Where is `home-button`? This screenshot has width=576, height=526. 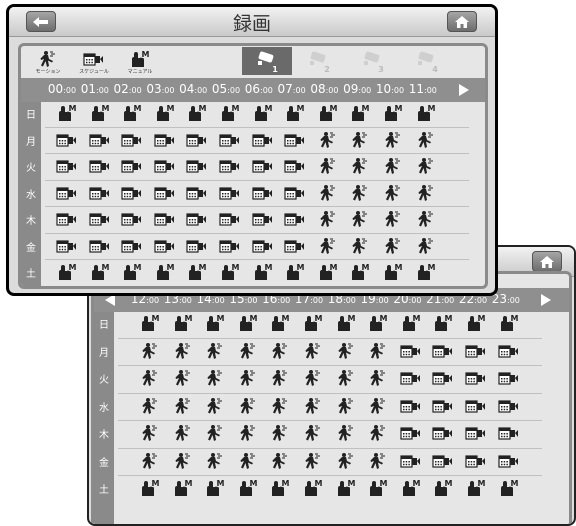 home-button is located at coordinates (462, 21).